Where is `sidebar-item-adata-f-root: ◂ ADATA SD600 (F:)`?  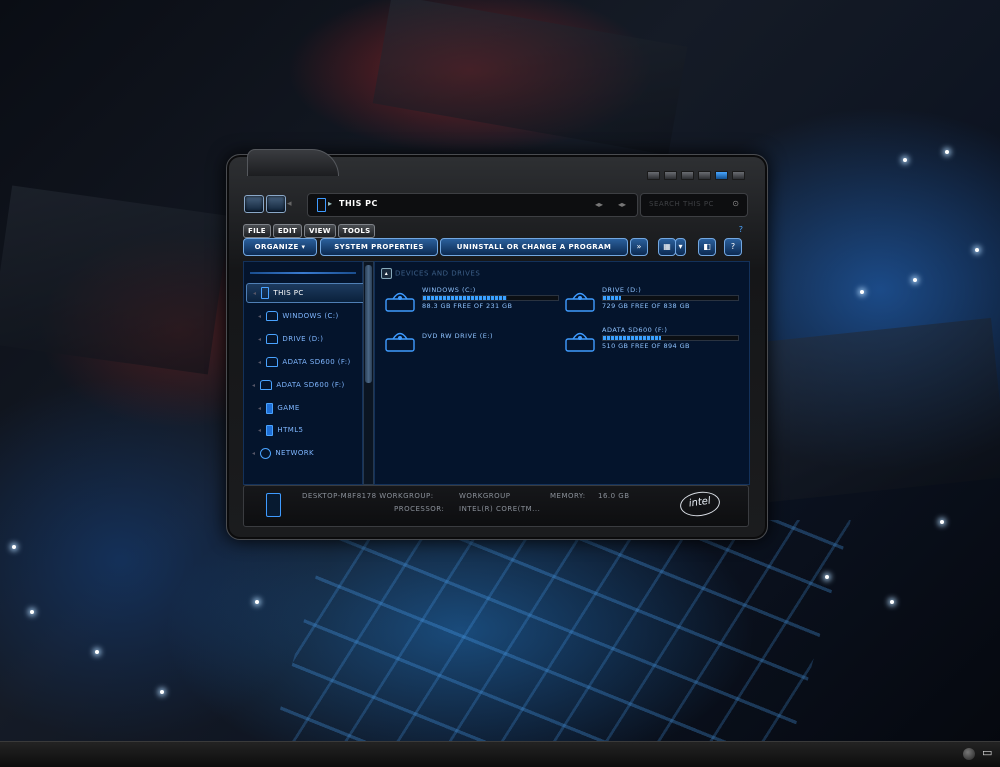 sidebar-item-adata-f-root: ◂ ADATA SD600 (F:) is located at coordinates (298, 385).